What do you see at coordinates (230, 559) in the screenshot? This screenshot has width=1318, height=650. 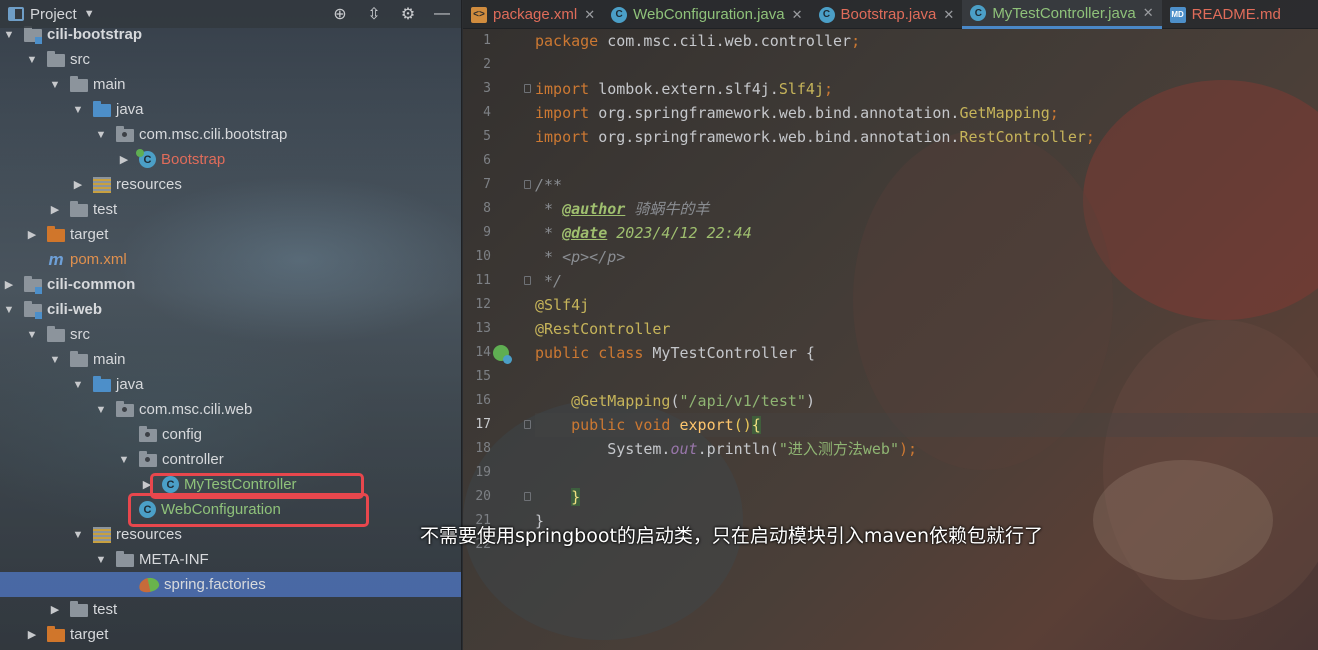 I see `tree-item-meta-inf: ▼ META-INF` at bounding box center [230, 559].